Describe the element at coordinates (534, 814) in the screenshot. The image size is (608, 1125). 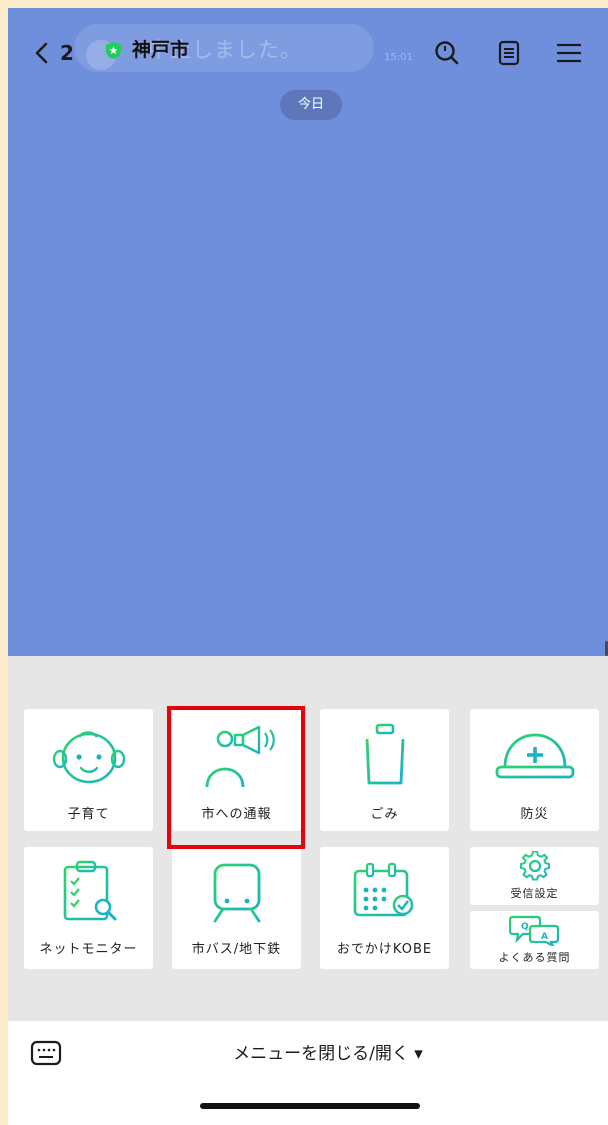
I see `menu-tile-label: 防災` at that location.